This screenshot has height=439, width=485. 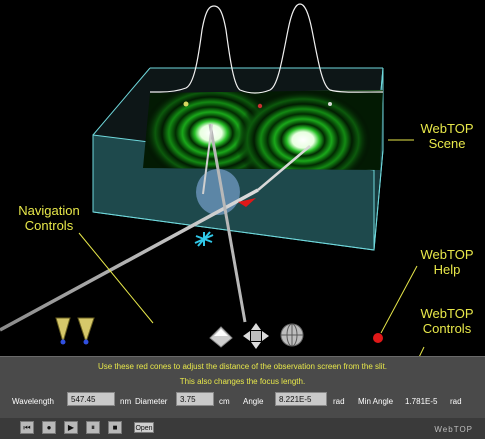 What do you see at coordinates (33, 401) in the screenshot?
I see `wavelength-label: Wavelength` at bounding box center [33, 401].